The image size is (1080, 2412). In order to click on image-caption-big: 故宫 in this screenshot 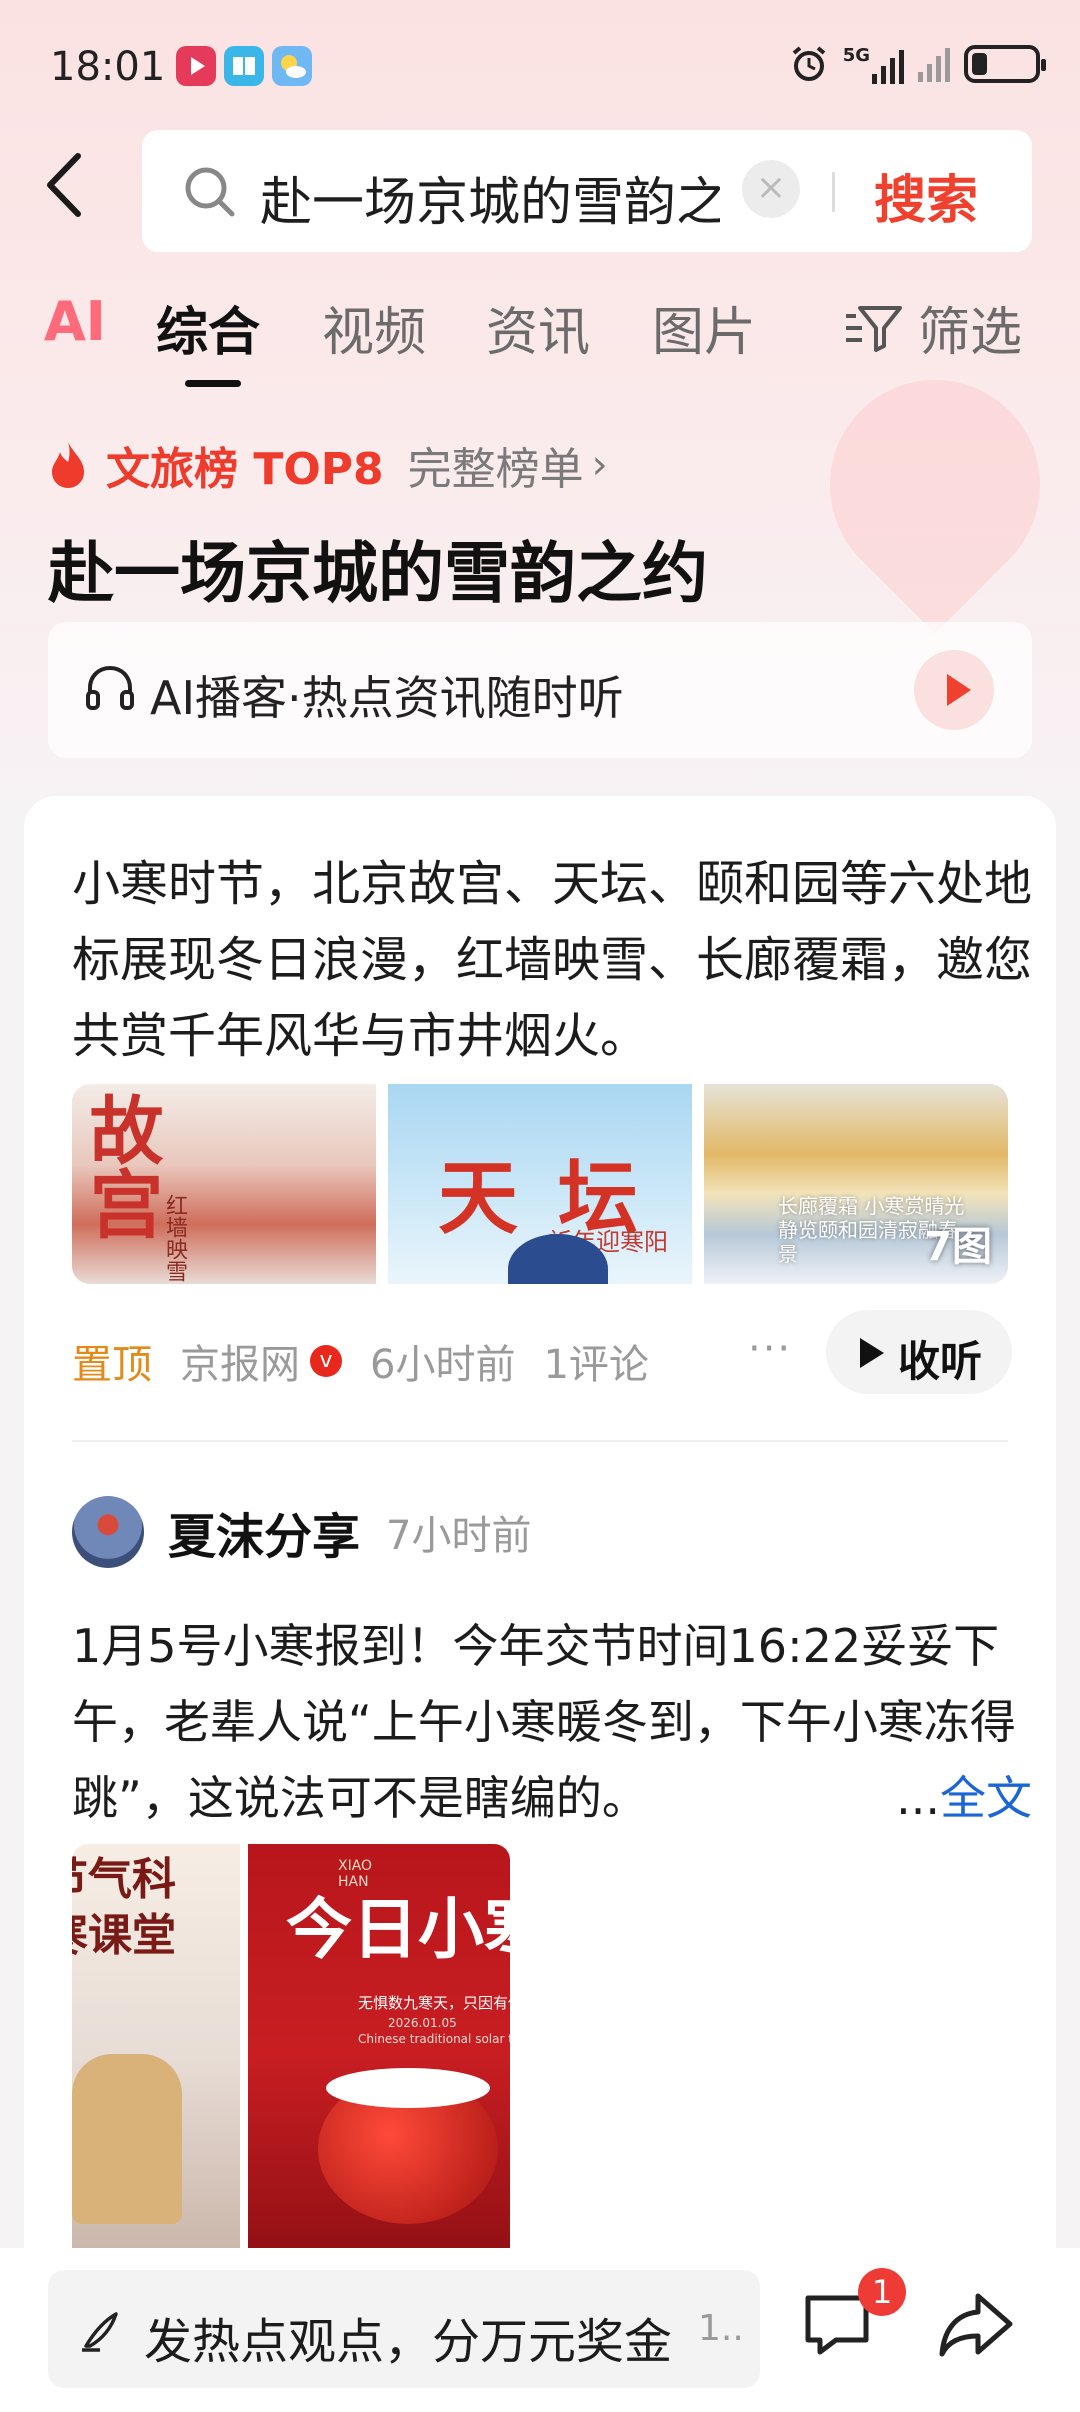, I will do `click(120, 1166)`.